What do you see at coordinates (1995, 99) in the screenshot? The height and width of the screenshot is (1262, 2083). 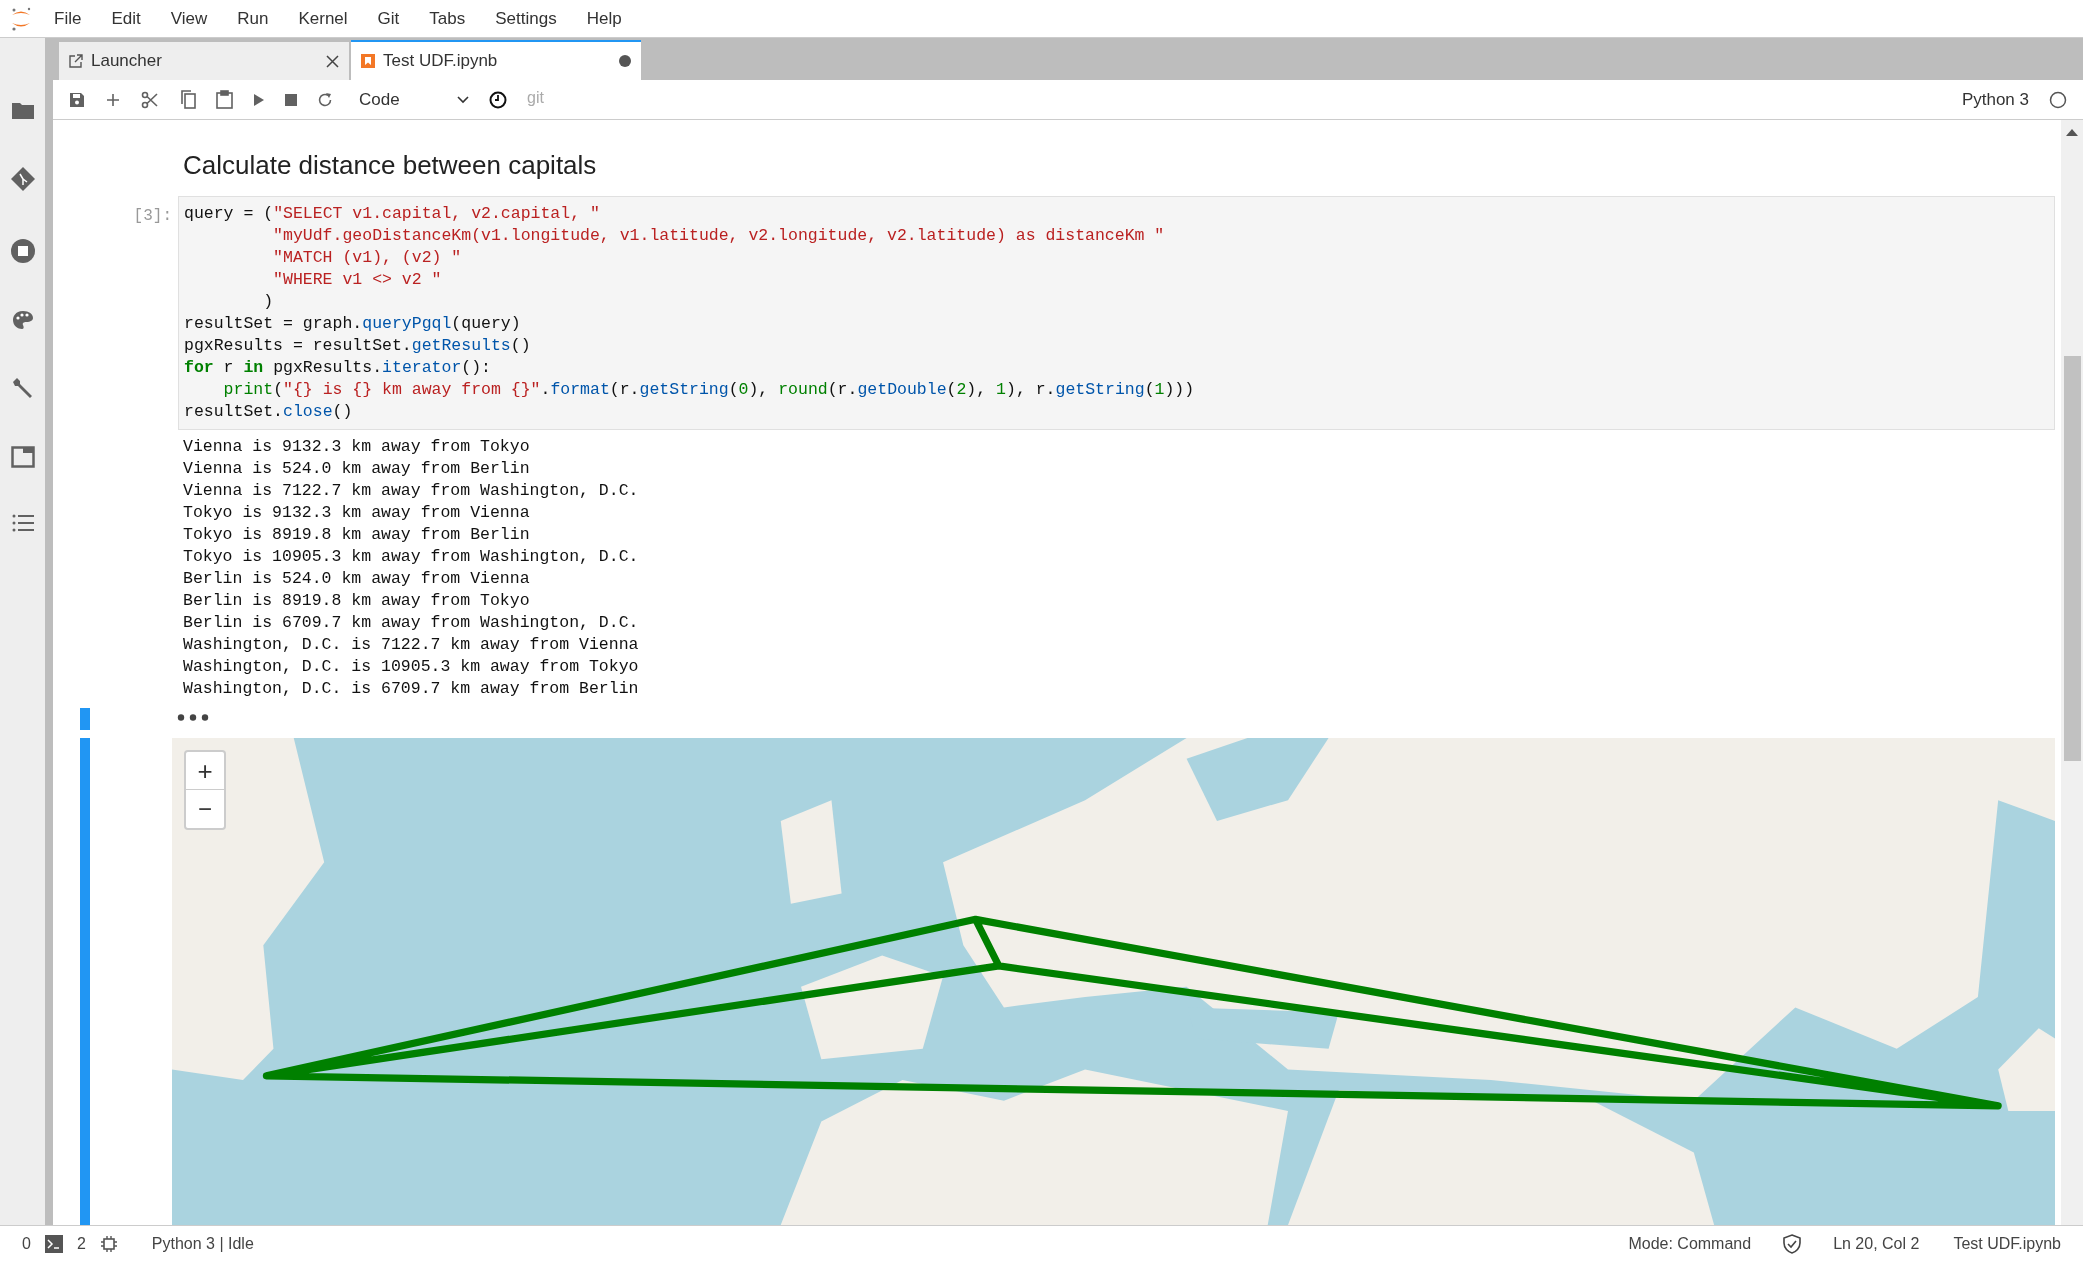 I see `kernel-name: Python 3` at bounding box center [1995, 99].